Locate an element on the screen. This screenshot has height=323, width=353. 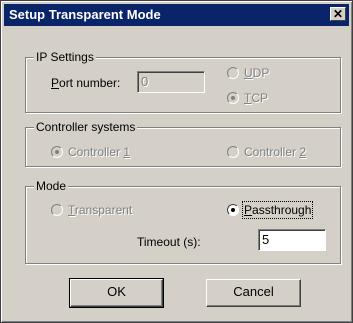
udp-radio: UDP is located at coordinates (248, 73).